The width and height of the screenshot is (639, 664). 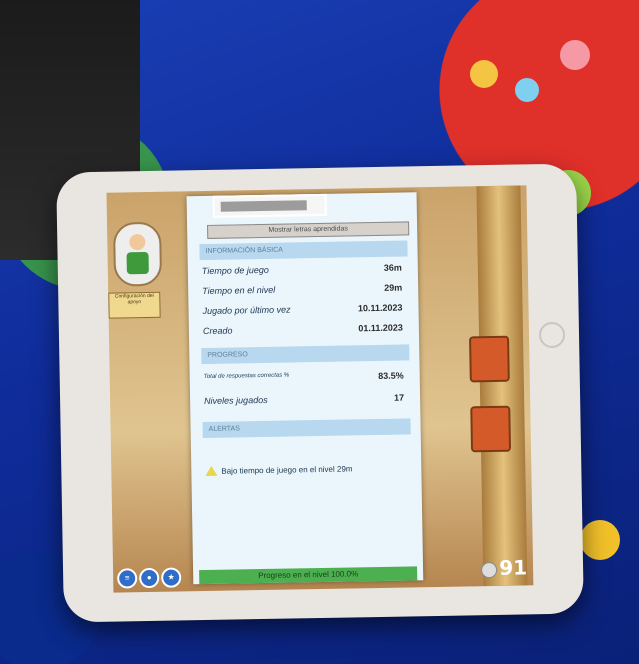 I want to click on redacted-name-box, so click(x=269, y=205).